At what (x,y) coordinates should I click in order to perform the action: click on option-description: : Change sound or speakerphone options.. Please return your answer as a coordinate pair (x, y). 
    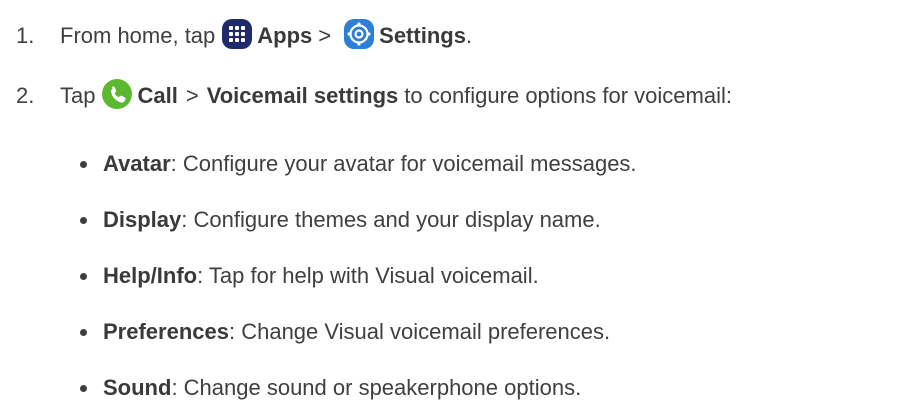
    Looking at the image, I should click on (376, 387).